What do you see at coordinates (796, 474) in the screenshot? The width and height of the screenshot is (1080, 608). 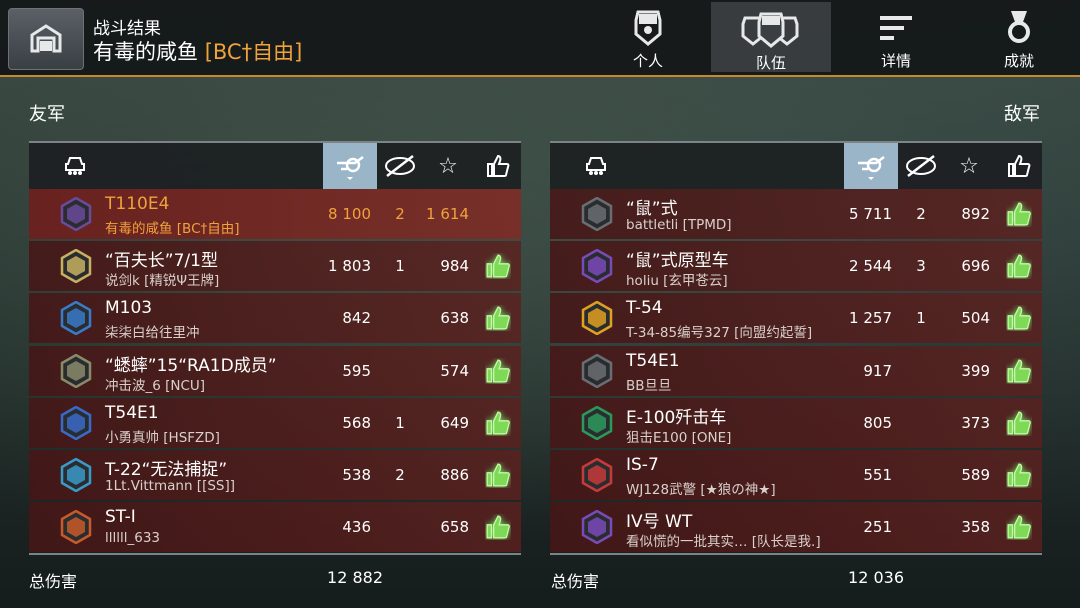 I see `player-row: IS-7 WJ128武警 [★狼の神★] 551 589` at bounding box center [796, 474].